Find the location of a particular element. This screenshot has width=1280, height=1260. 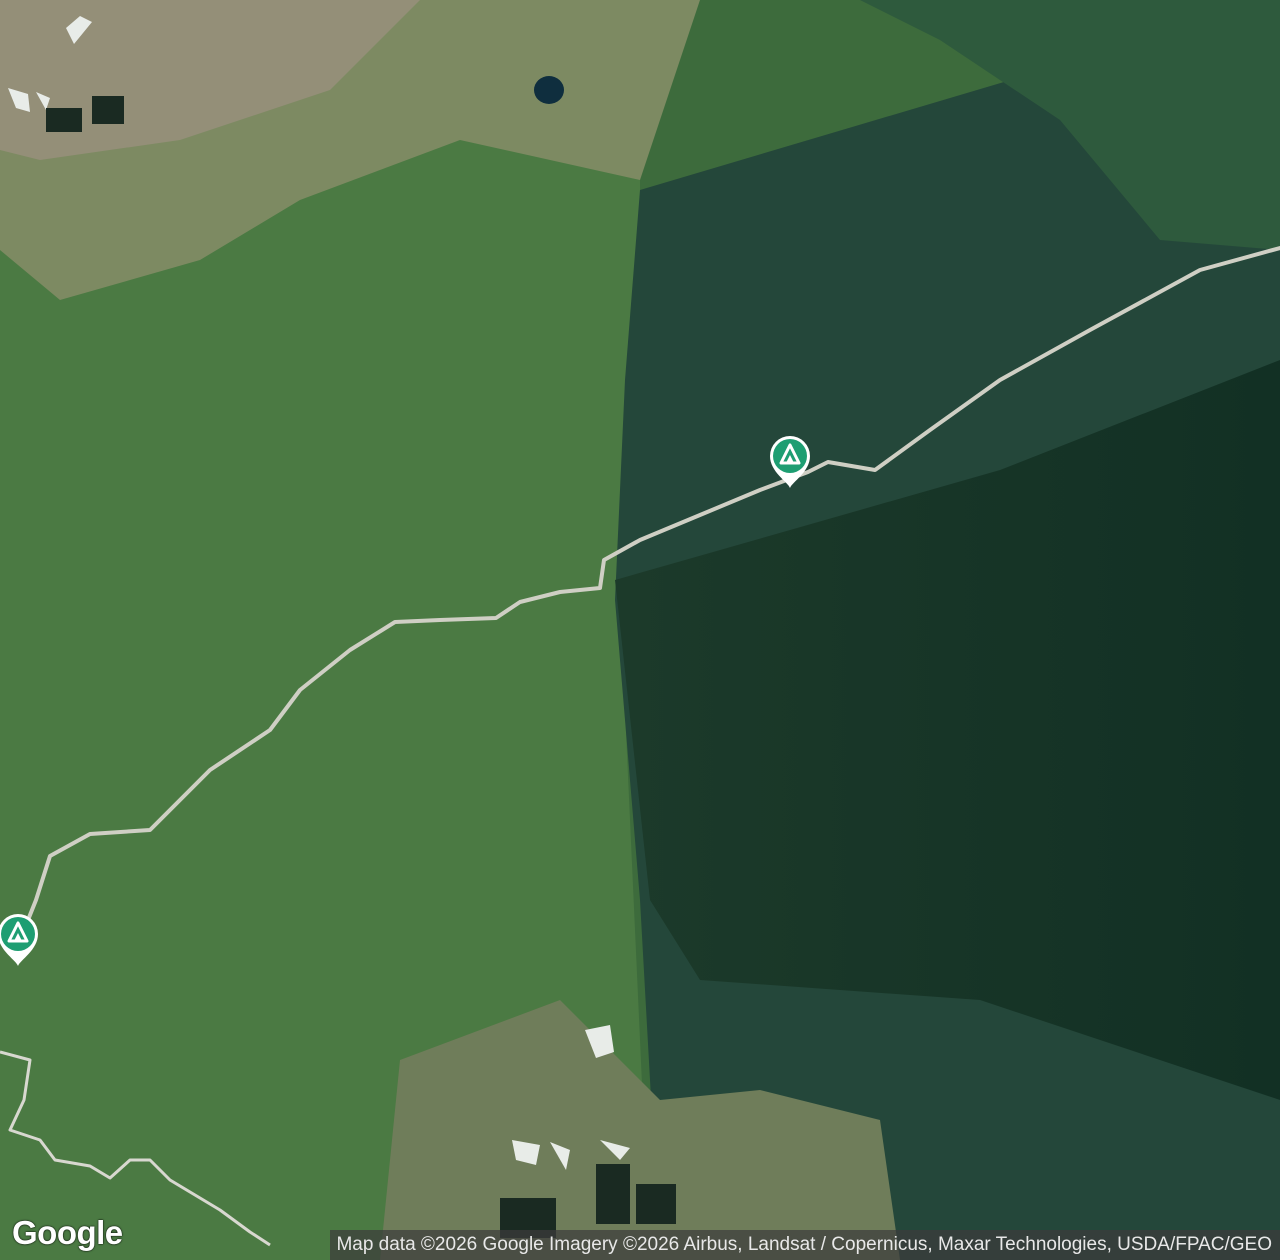

google-logo: Google is located at coordinates (67, 1233).